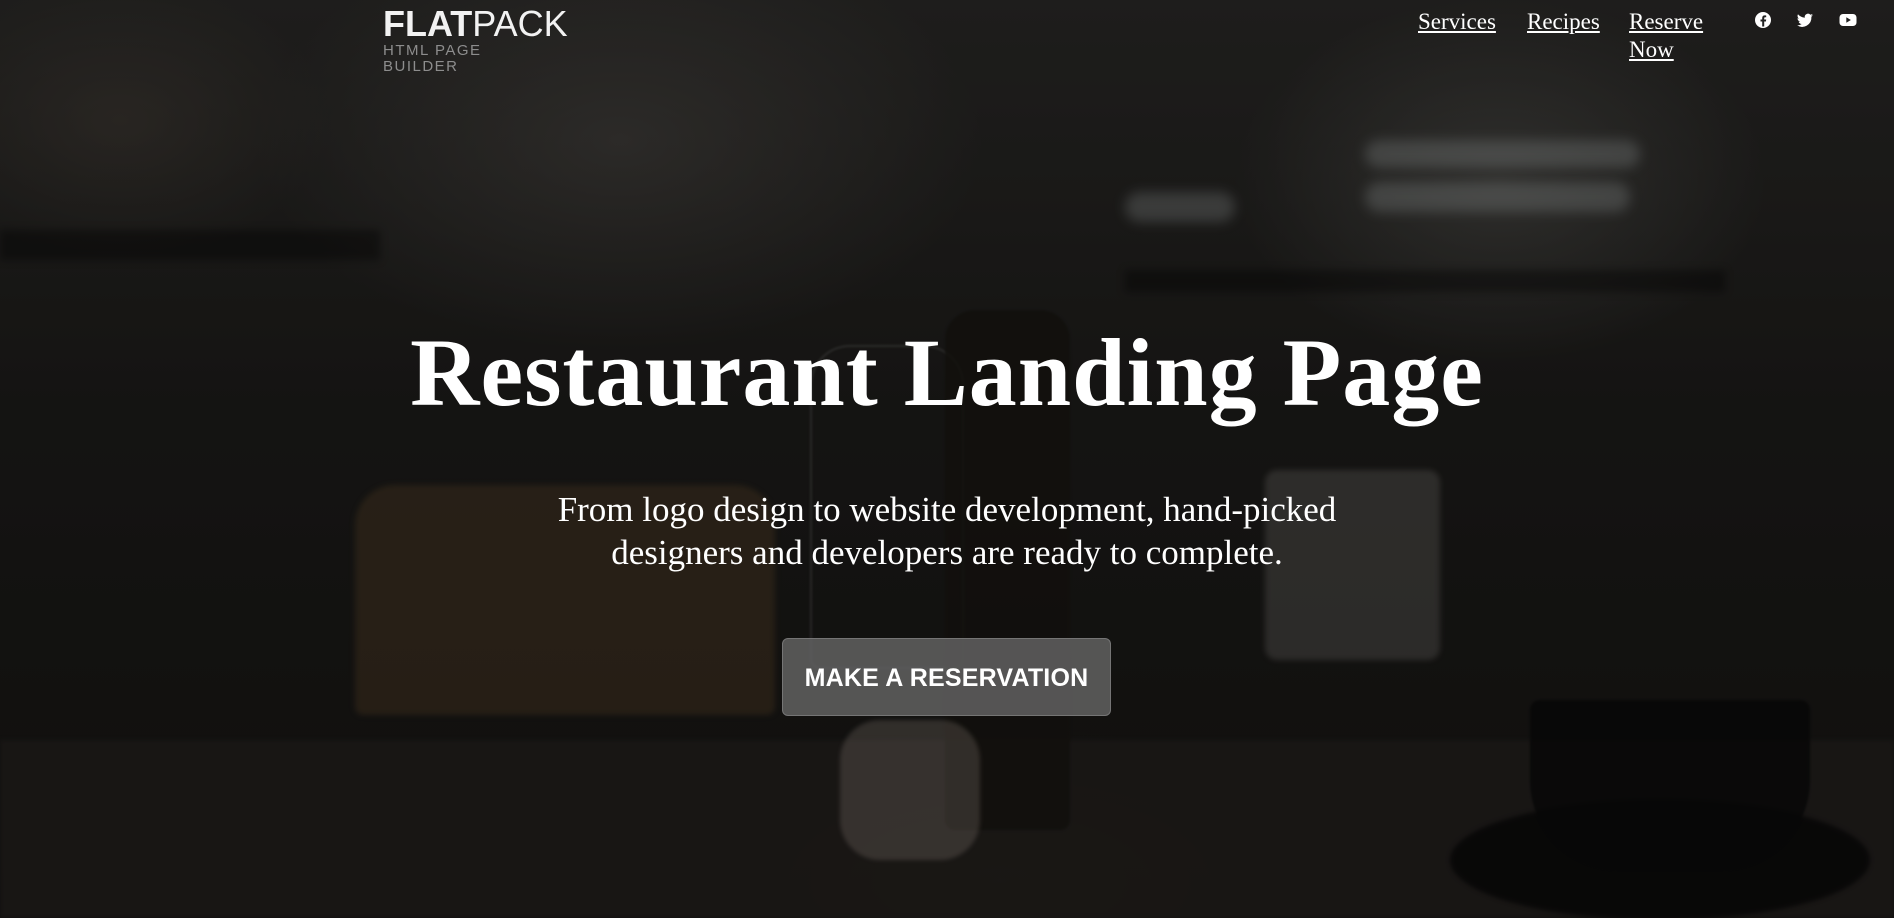 This screenshot has width=1894, height=918. I want to click on logo-wordmark: FLATPACK, so click(475, 23).